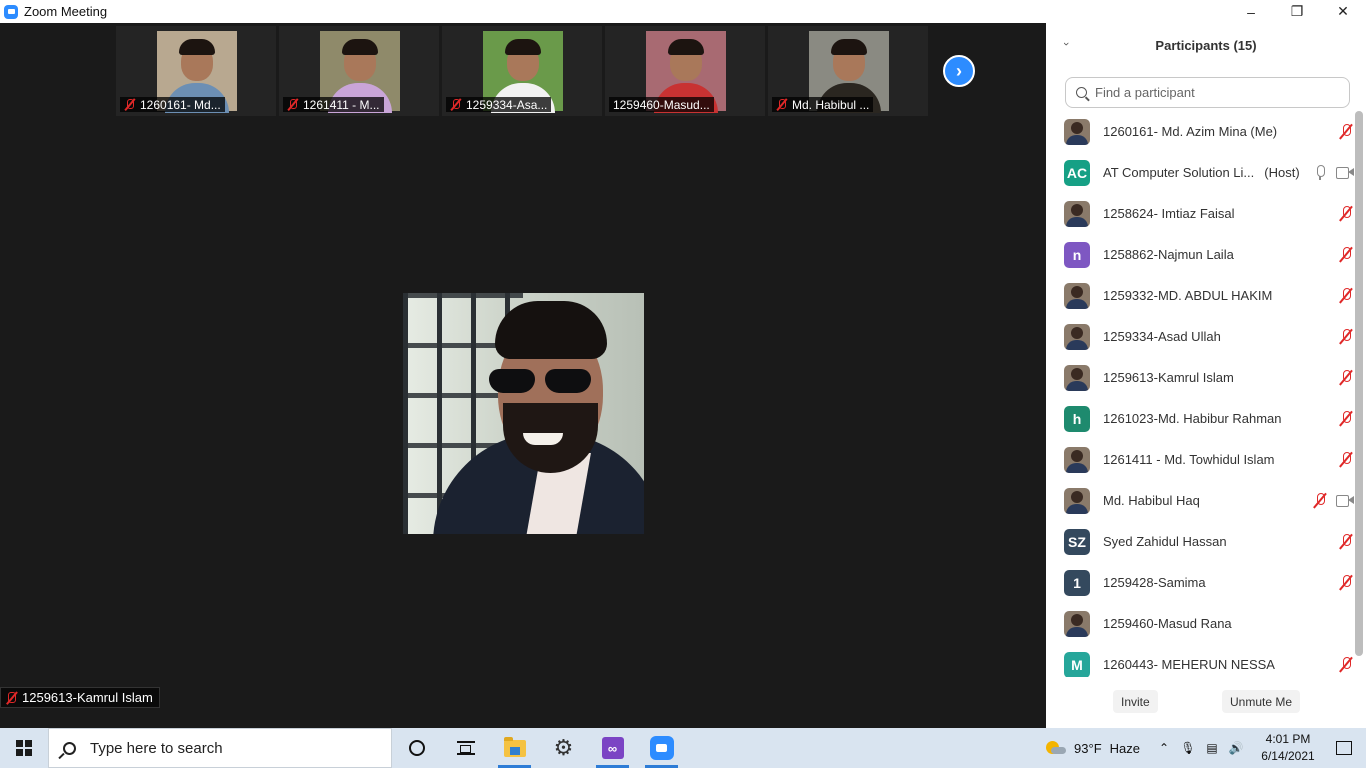 The image size is (1366, 768). I want to click on volume-icon: 🔊, so click(1236, 748).